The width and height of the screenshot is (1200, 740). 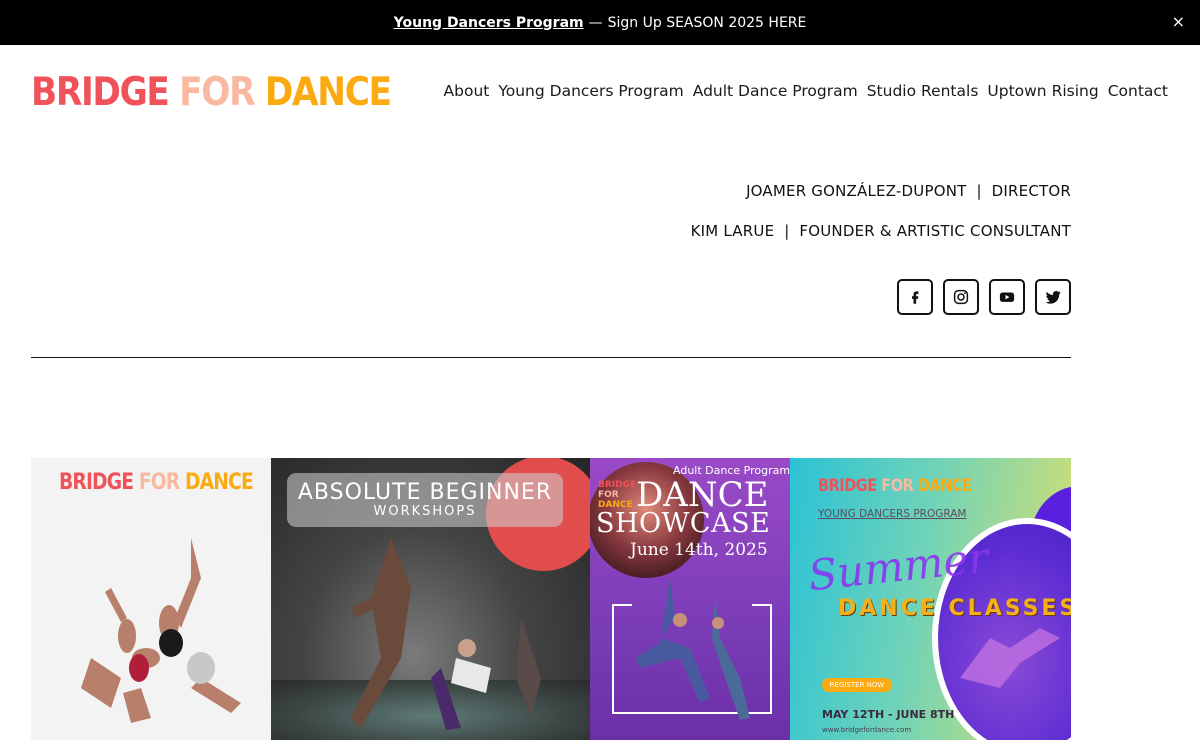 I want to click on register-now-button: REGISTER NOW, so click(x=857, y=685).